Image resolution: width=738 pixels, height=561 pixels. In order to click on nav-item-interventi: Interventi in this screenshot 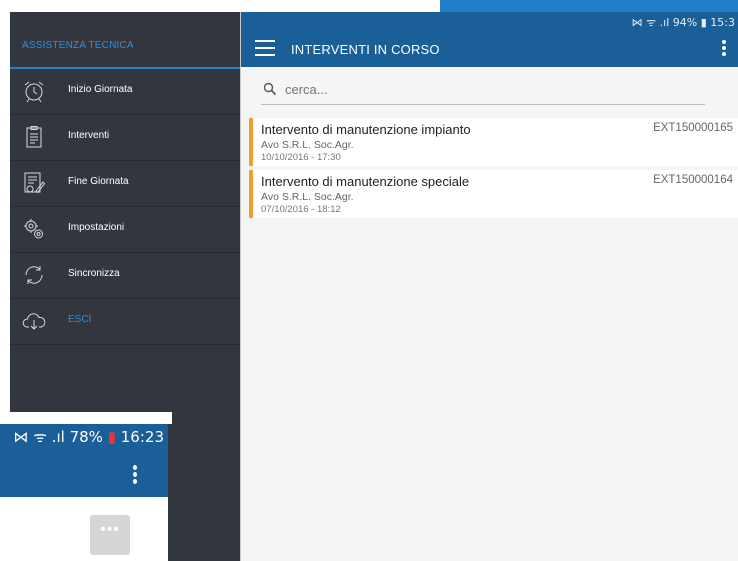, I will do `click(125, 138)`.